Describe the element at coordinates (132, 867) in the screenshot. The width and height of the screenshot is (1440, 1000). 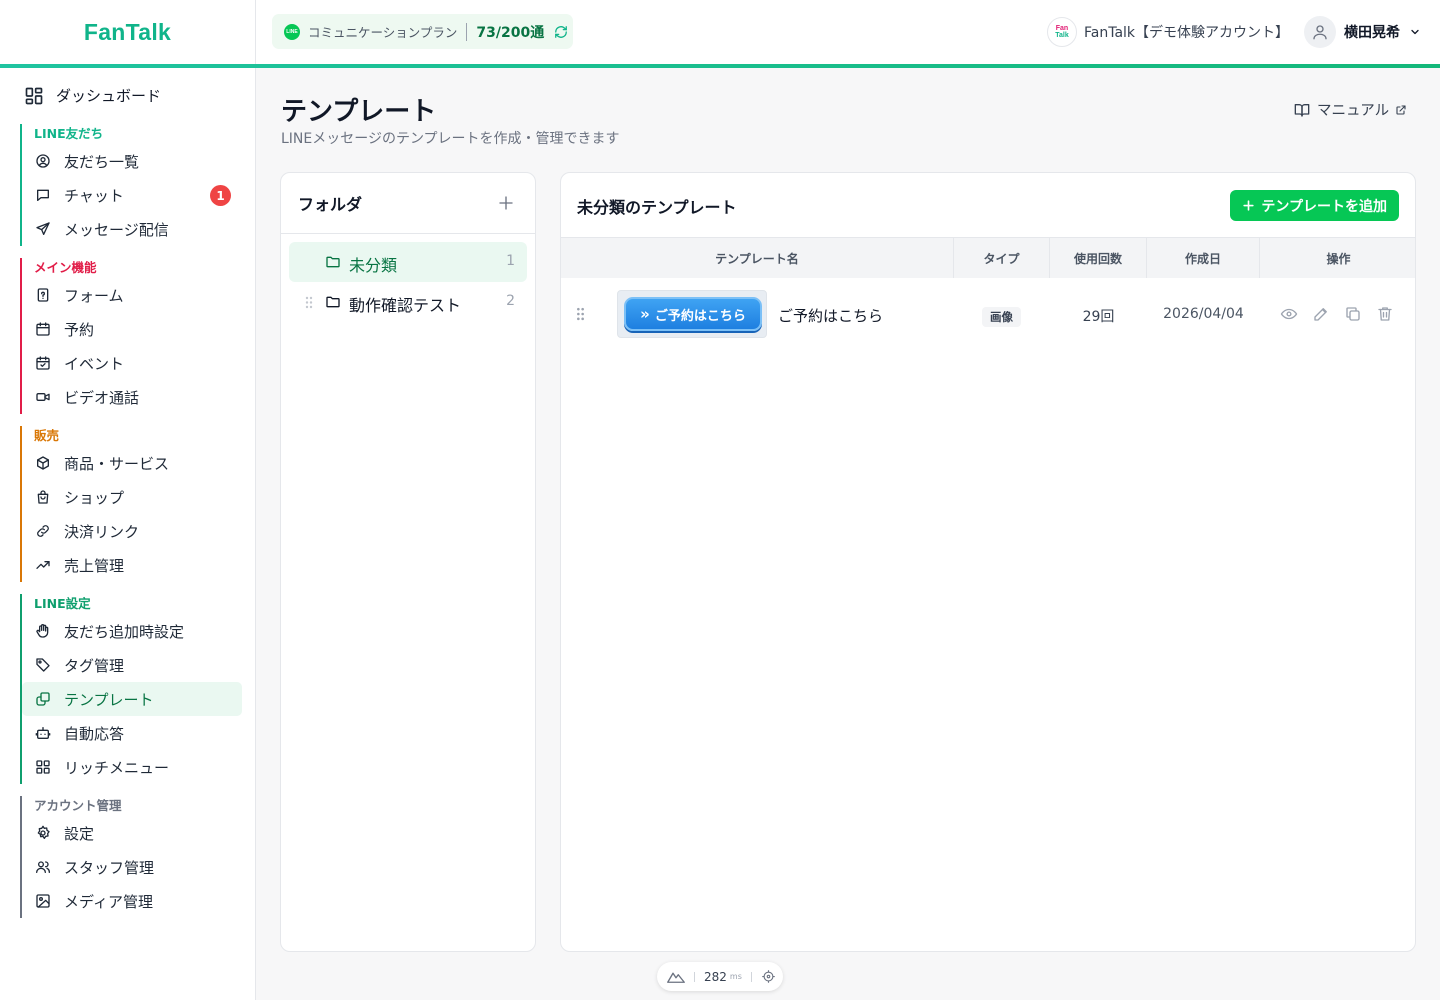
I see `sidebar-item: スタッフ管理` at that location.